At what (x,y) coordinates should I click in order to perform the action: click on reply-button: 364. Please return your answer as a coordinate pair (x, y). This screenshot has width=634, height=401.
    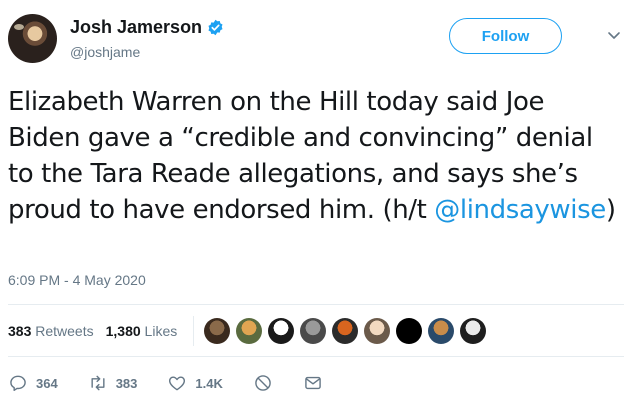
    Looking at the image, I should click on (33, 383).